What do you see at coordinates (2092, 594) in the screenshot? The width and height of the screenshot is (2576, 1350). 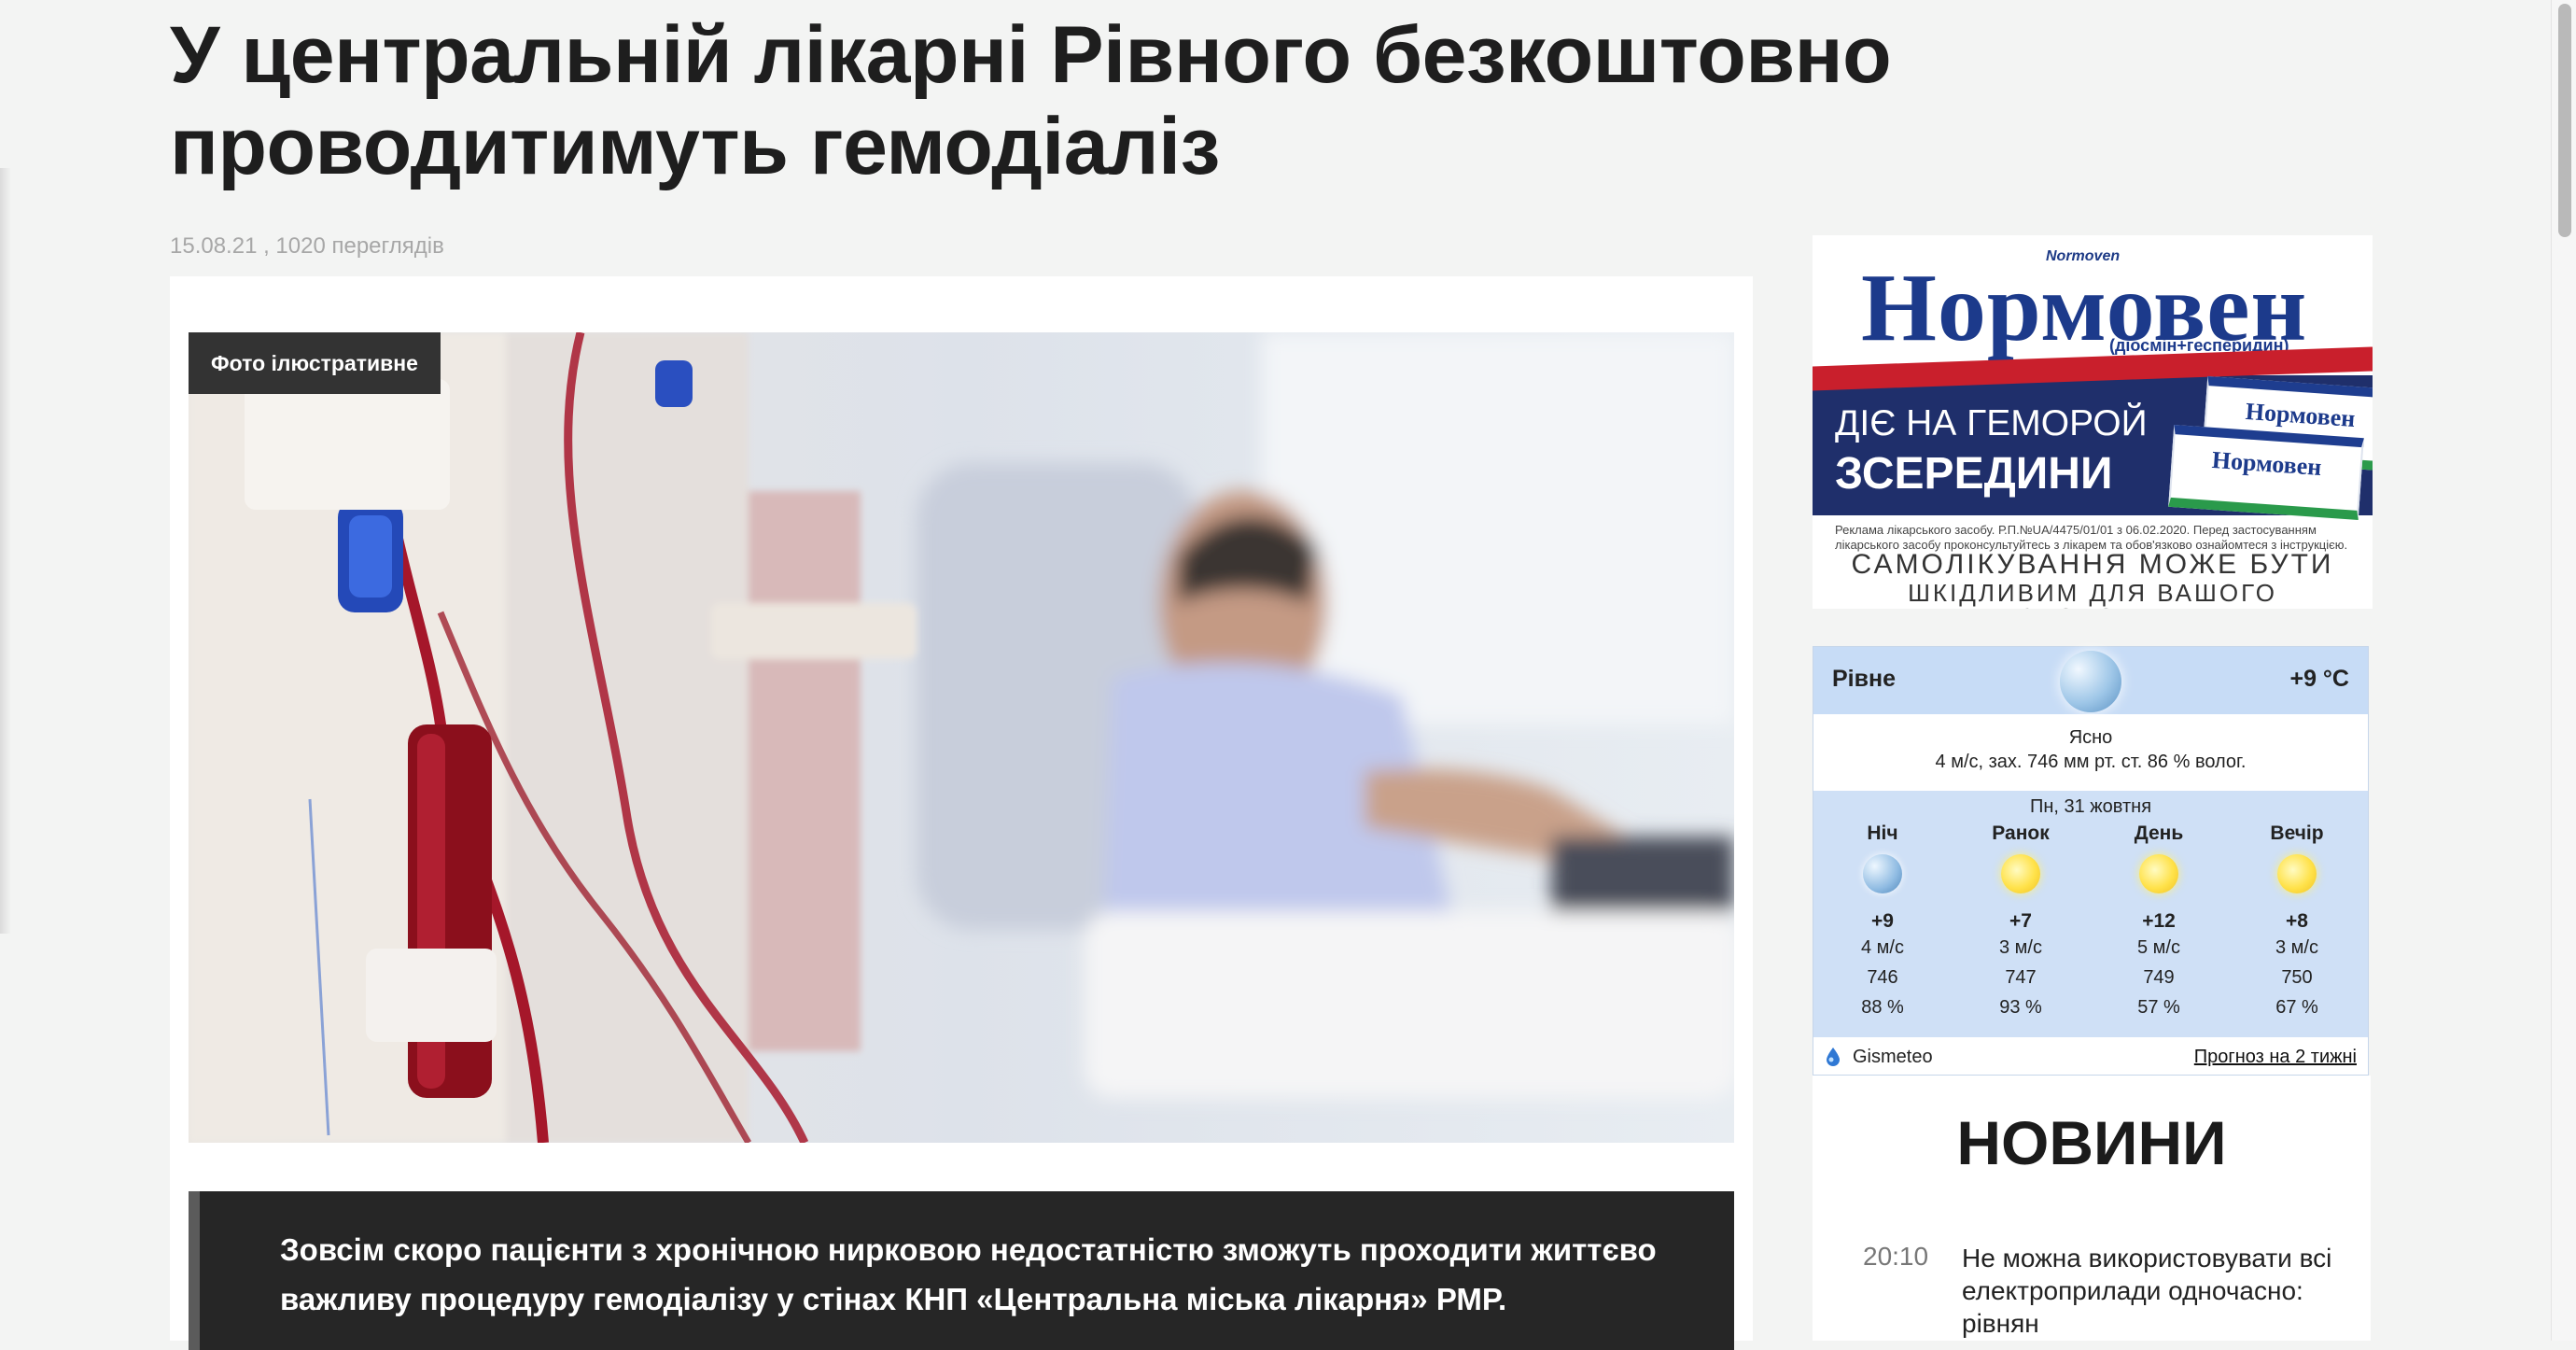 I see `ad-warning-line2: ШКІДЛИВИМ ДЛЯ ВАШОГО ЗДОРОВ'Я` at bounding box center [2092, 594].